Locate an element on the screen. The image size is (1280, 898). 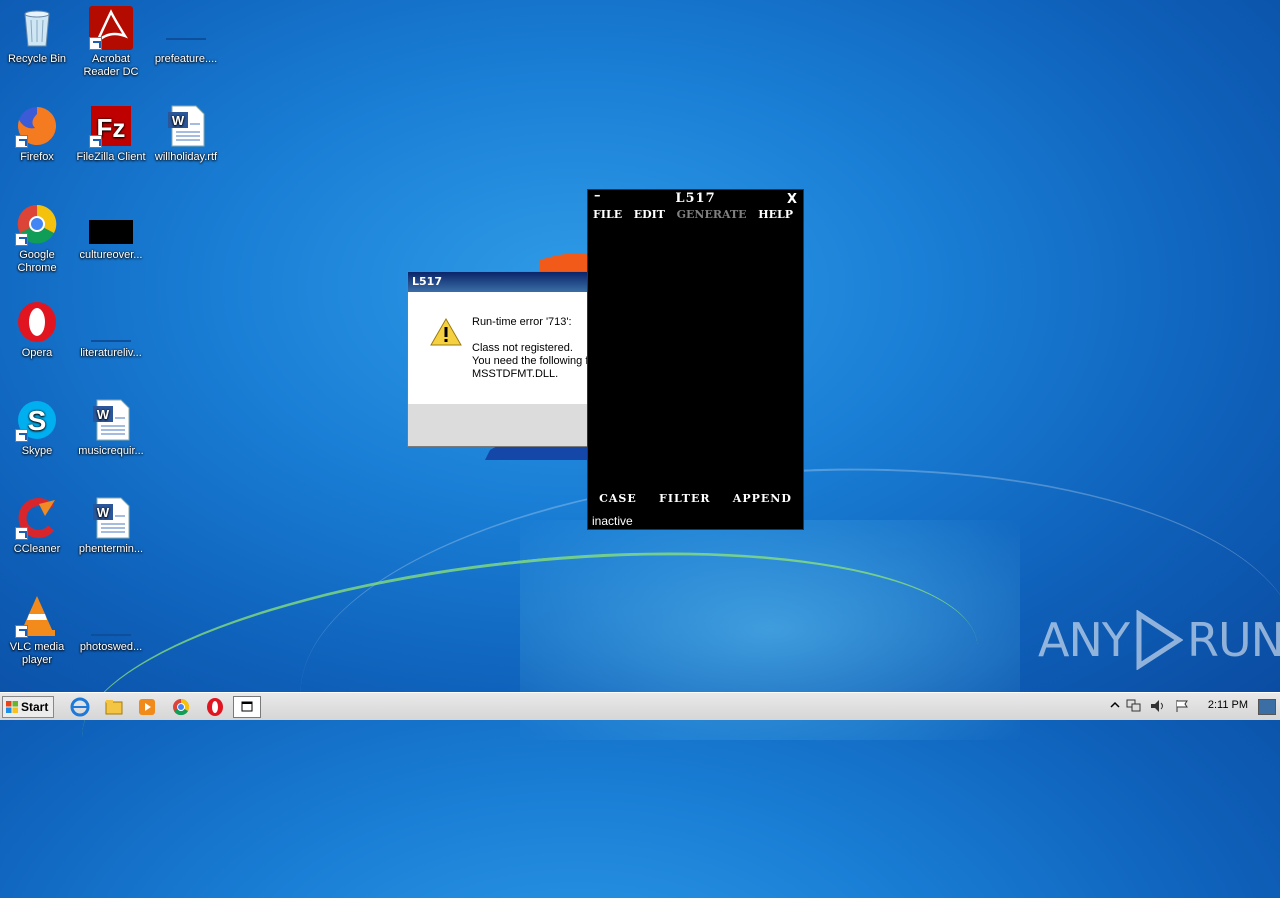
desktop-icon-ccleaner: CCleaner is located at coordinates (37, 526).